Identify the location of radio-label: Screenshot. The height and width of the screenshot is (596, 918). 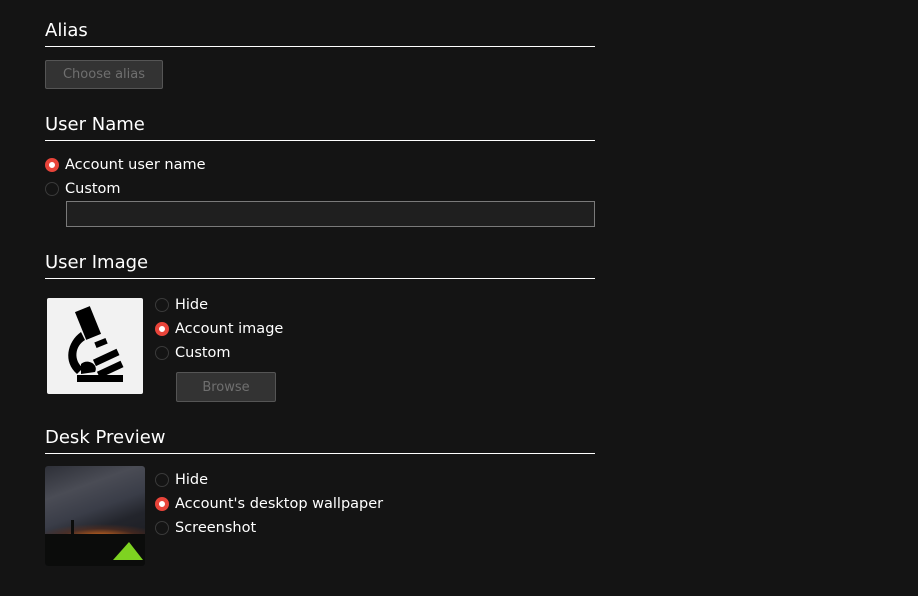
(216, 528).